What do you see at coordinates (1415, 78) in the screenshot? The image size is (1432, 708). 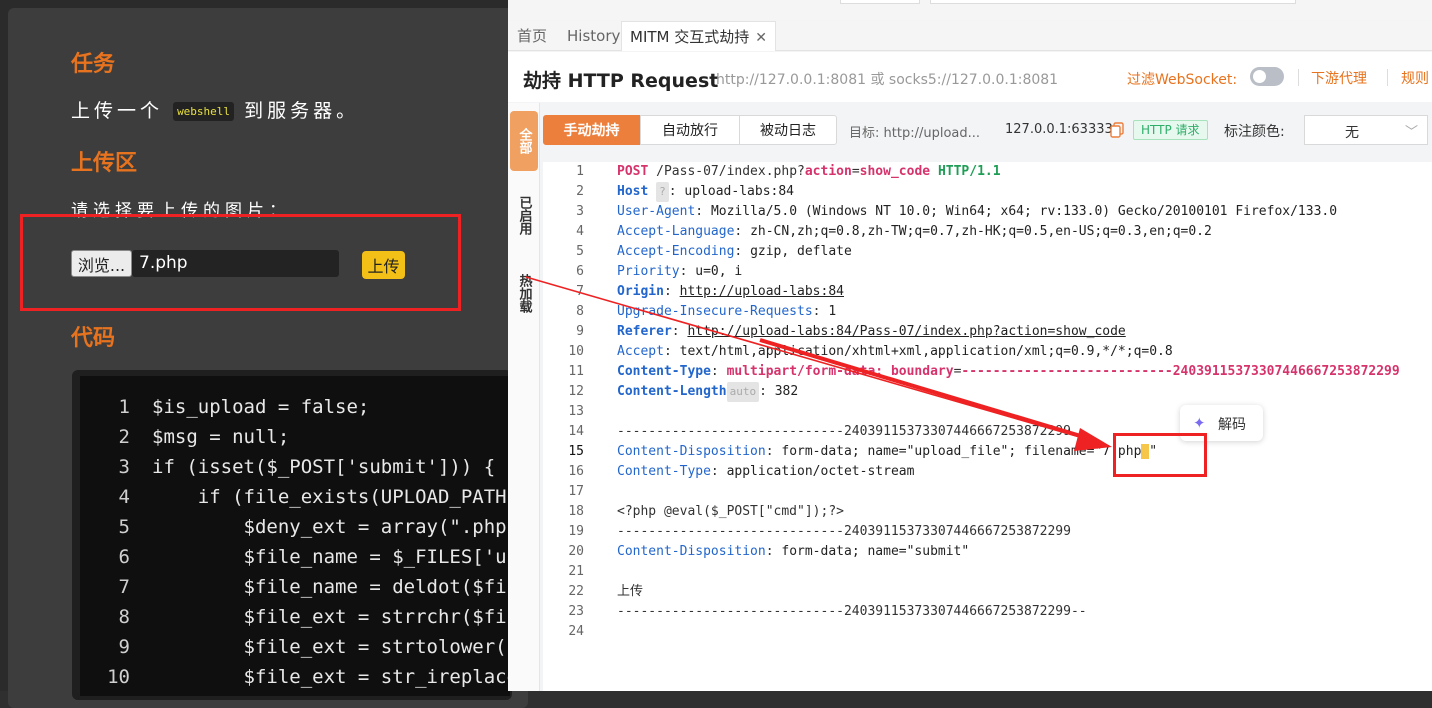 I see `rules-link: 规则` at bounding box center [1415, 78].